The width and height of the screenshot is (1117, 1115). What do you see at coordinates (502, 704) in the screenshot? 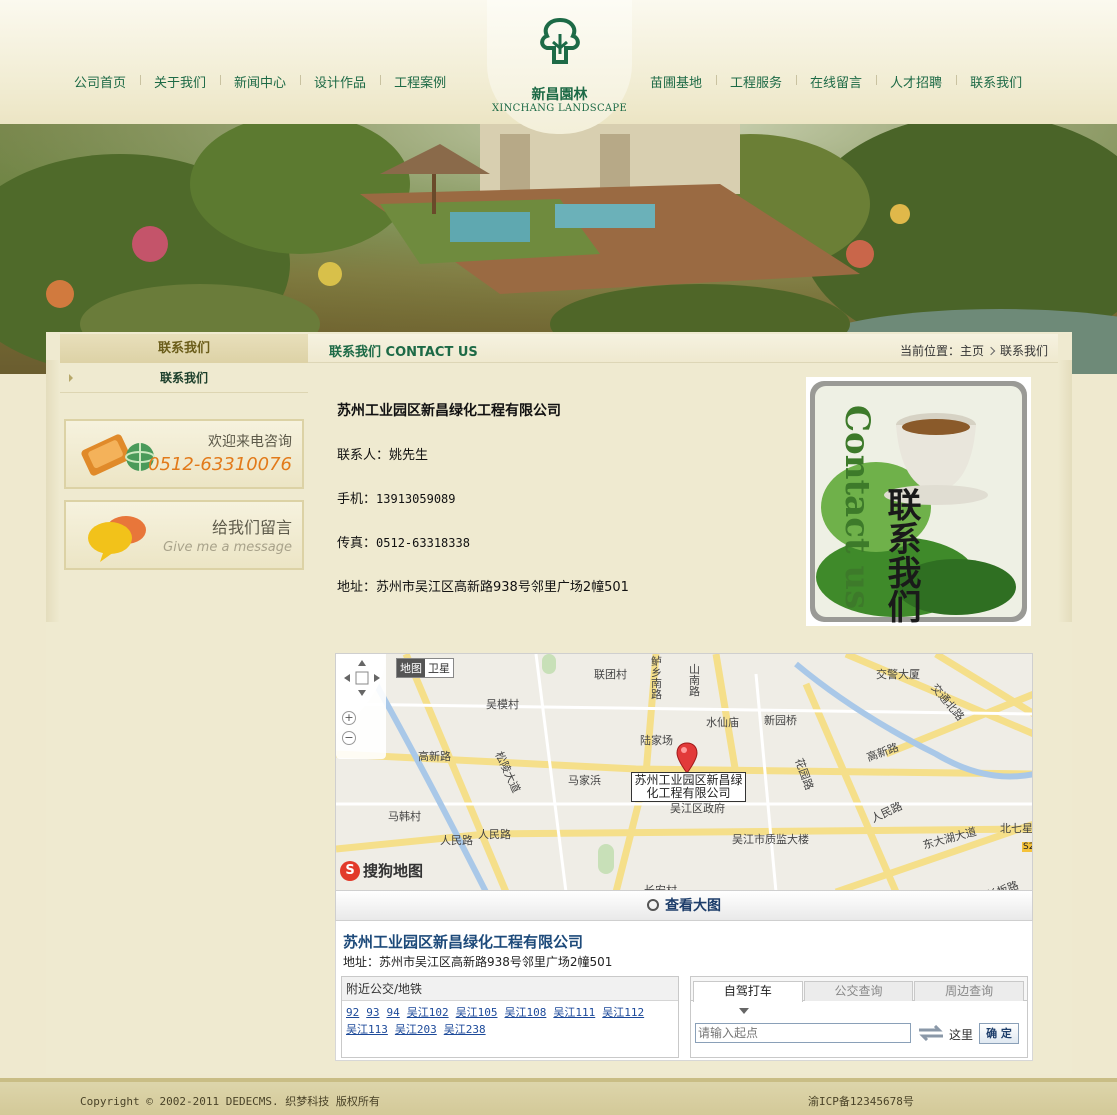
I see `map-label: 吴模村` at bounding box center [502, 704].